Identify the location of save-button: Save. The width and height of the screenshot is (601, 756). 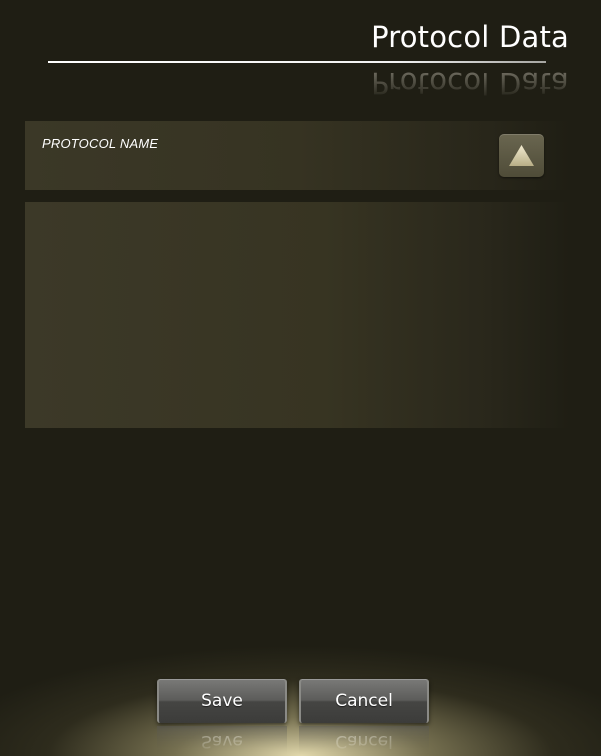
(222, 701).